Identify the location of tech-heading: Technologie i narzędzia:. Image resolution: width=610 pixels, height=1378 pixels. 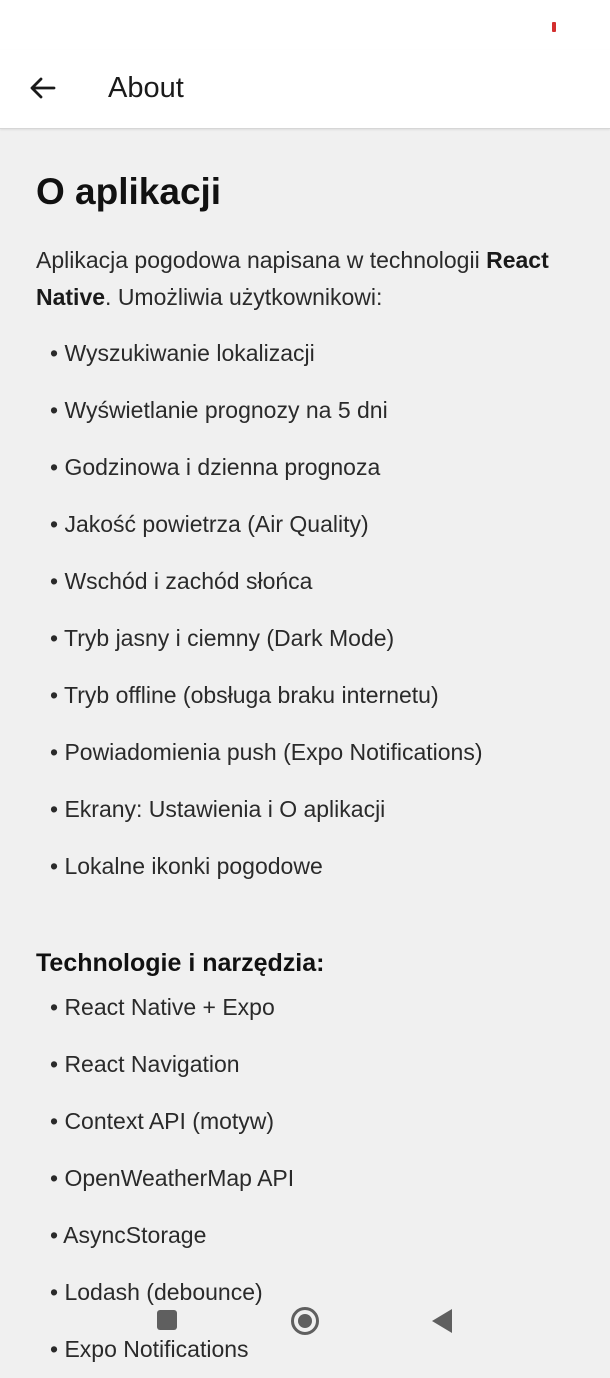
(180, 963).